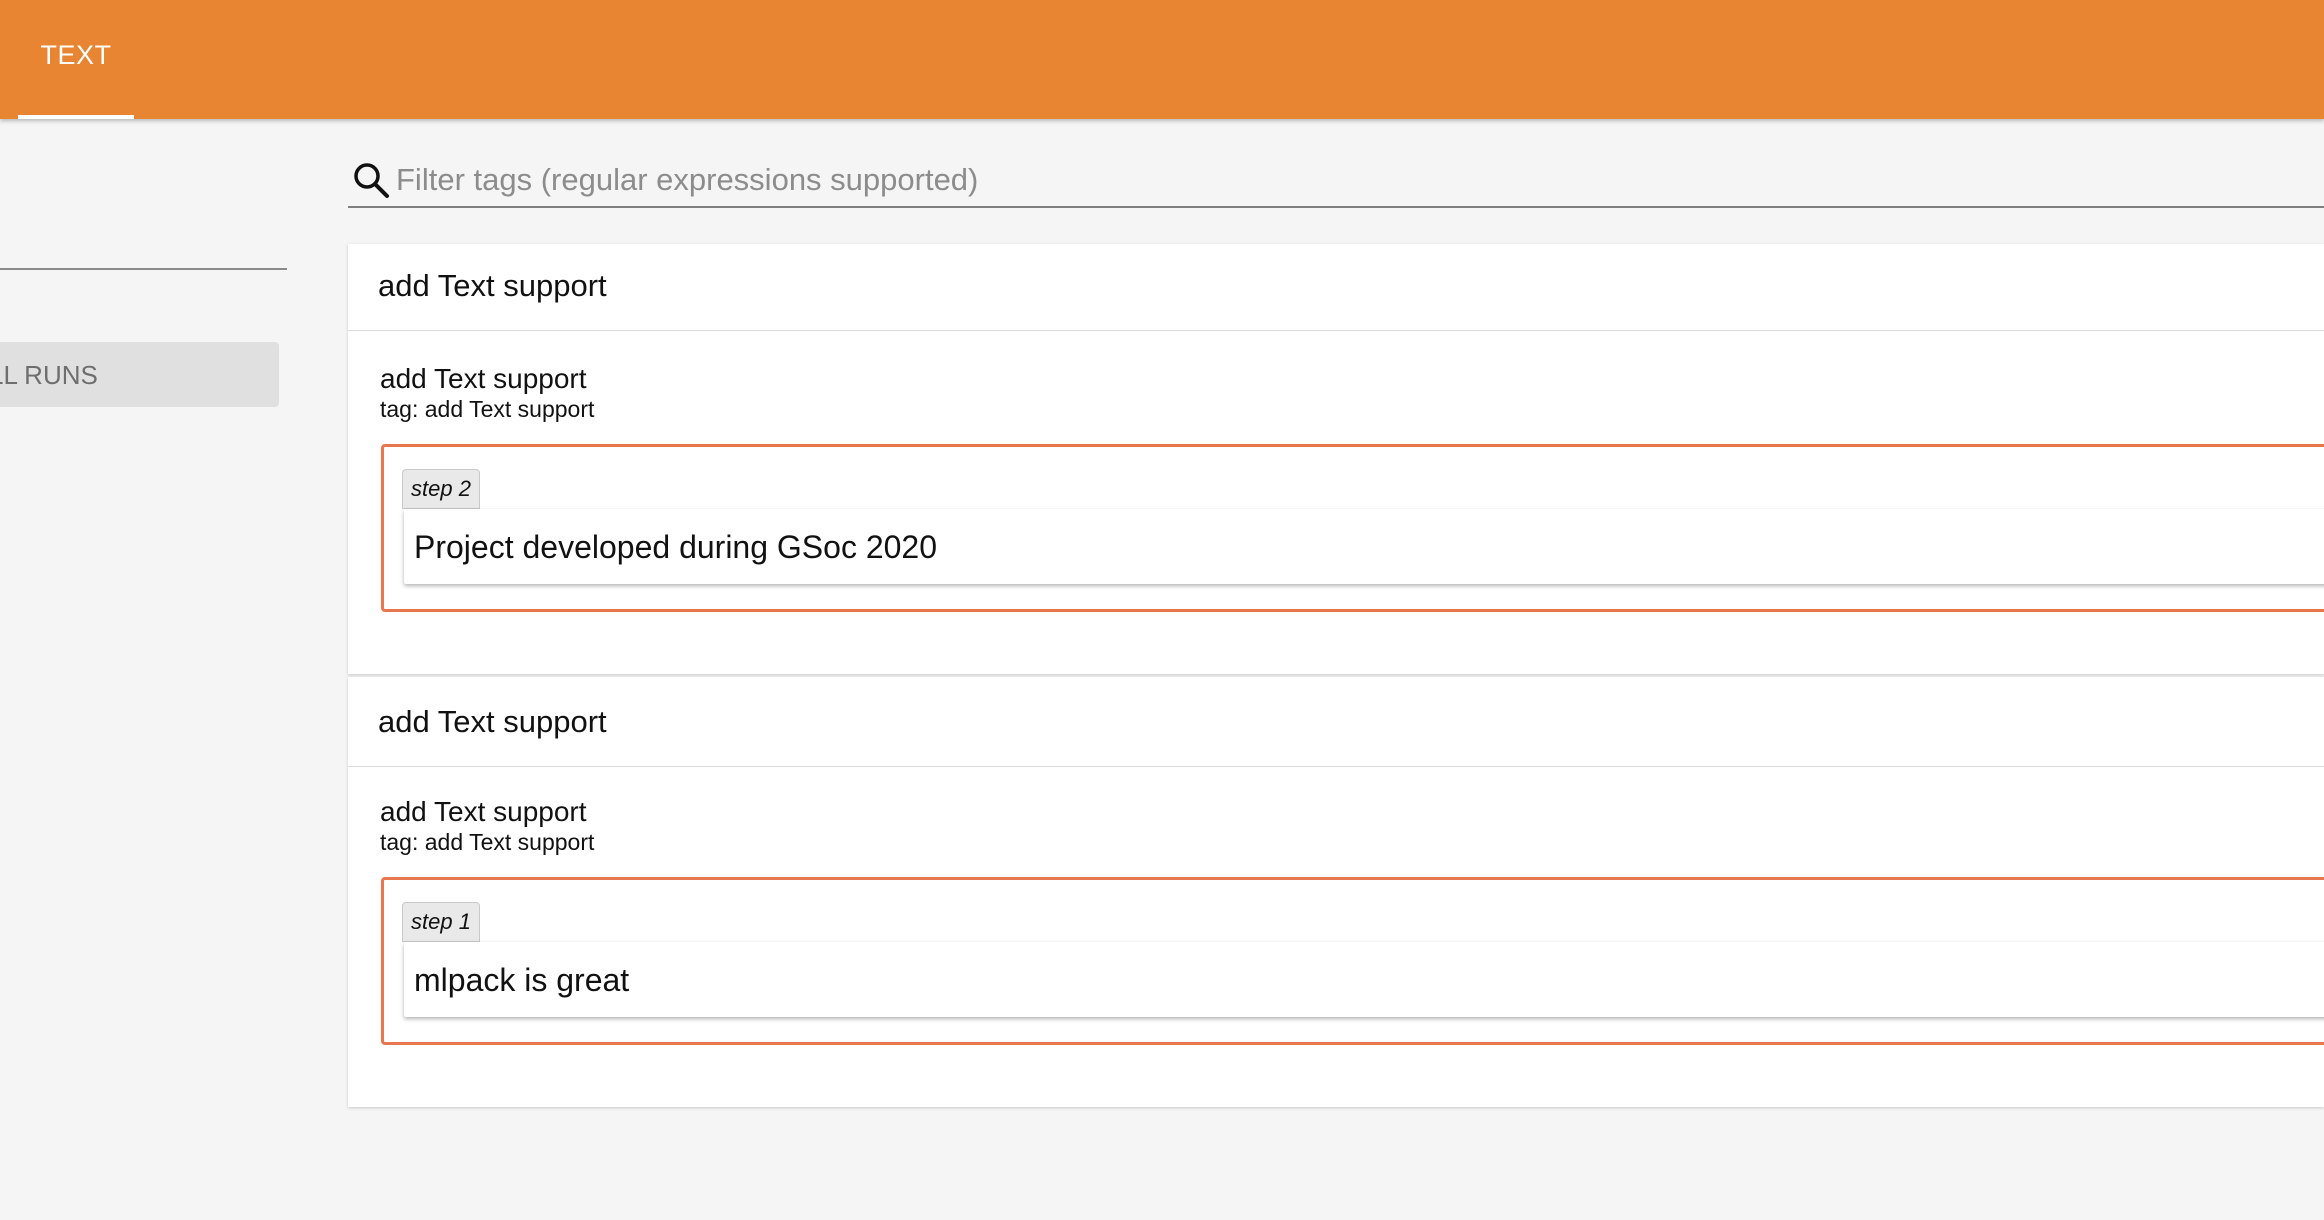 This screenshot has height=1220, width=2324. I want to click on toggle-all-runs-button: LL RUNS, so click(139, 374).